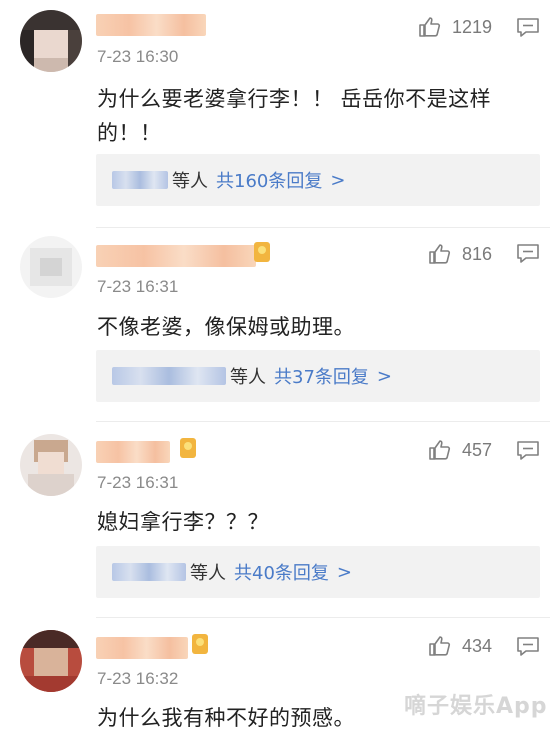 The height and width of the screenshot is (741, 550). Describe the element at coordinates (476, 706) in the screenshot. I see `watermark: 嘀子娱乐App` at that location.